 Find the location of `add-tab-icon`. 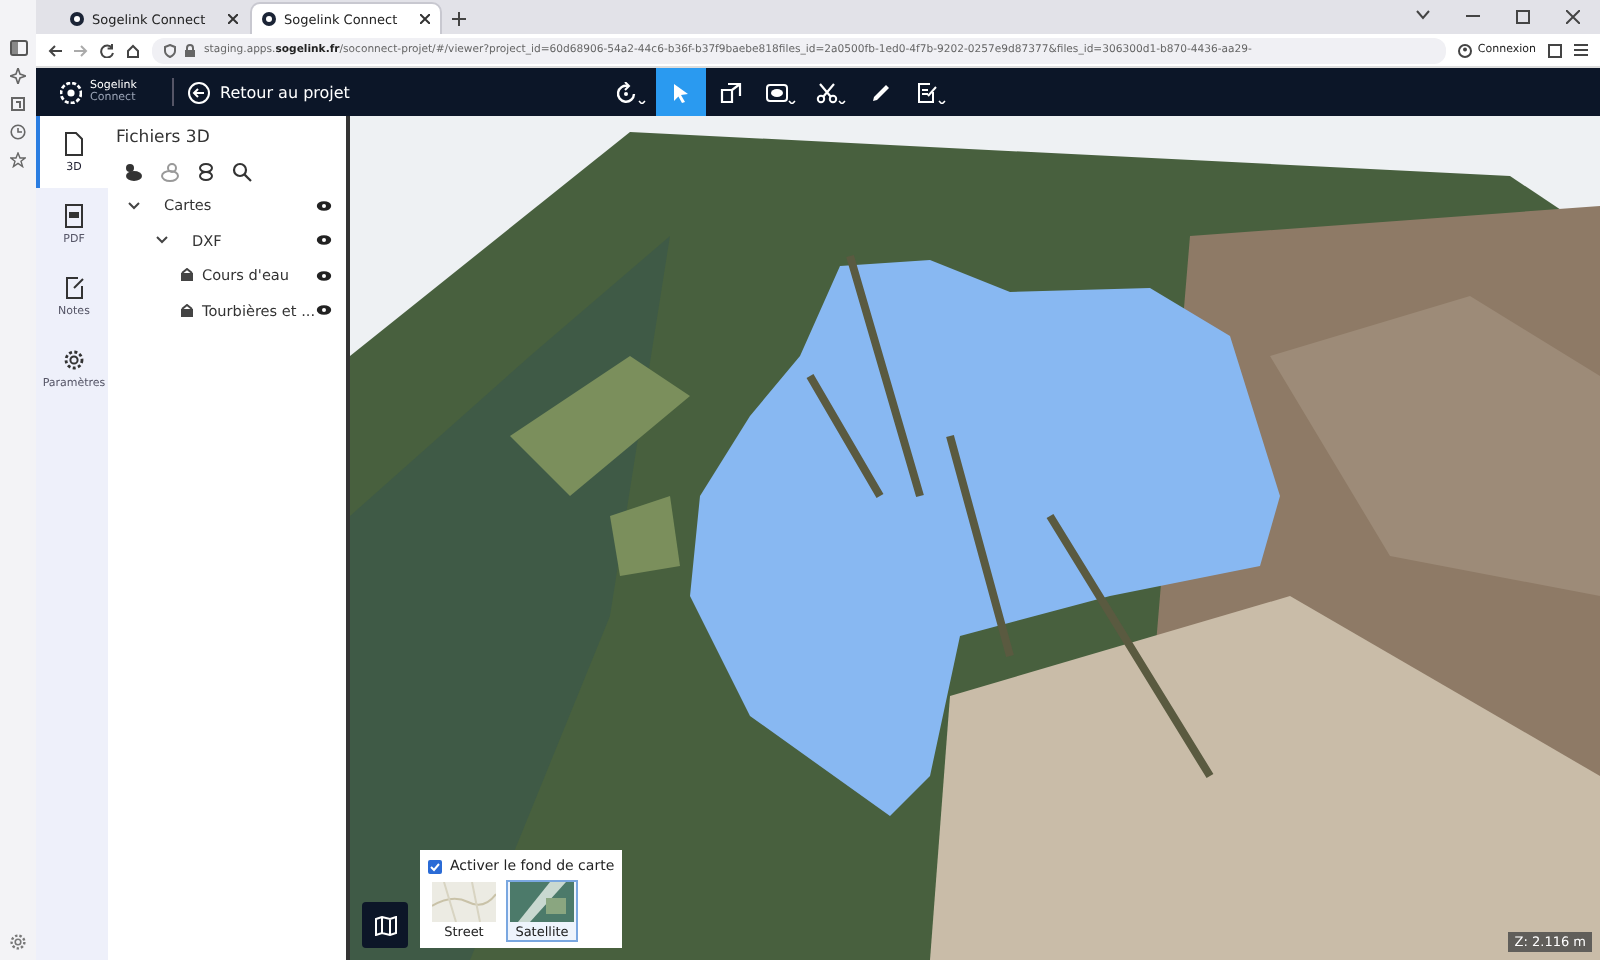

add-tab-icon is located at coordinates (459, 19).